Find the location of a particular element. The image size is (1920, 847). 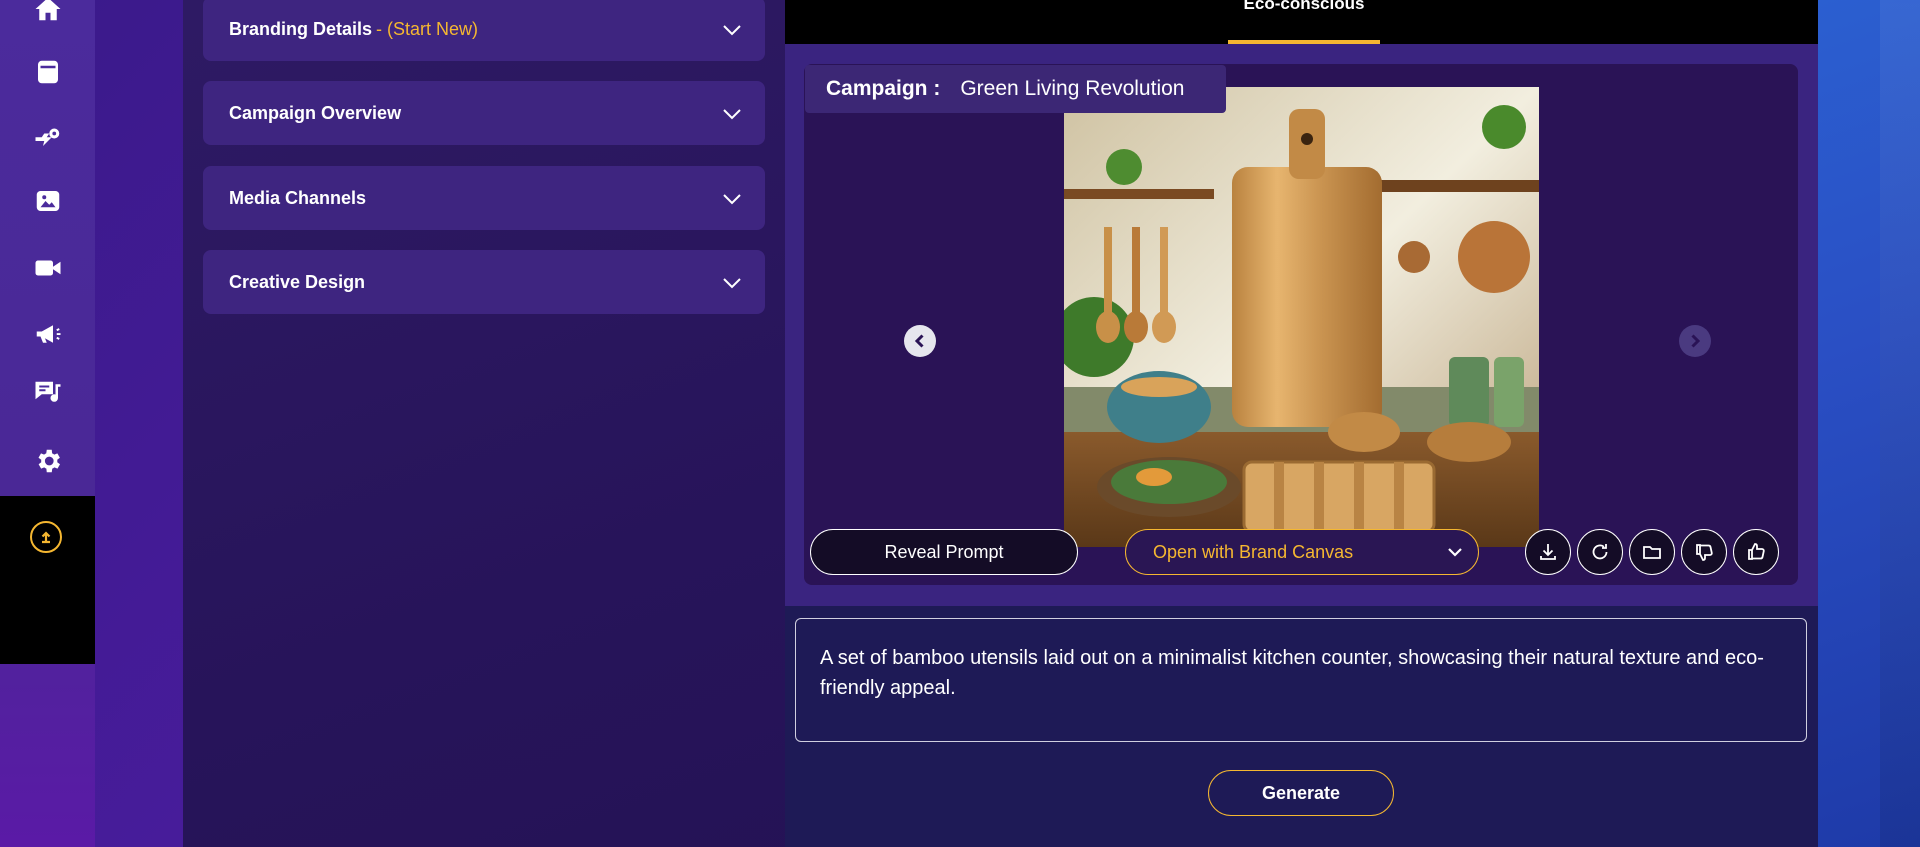

archive-icon is located at coordinates (47, 72).